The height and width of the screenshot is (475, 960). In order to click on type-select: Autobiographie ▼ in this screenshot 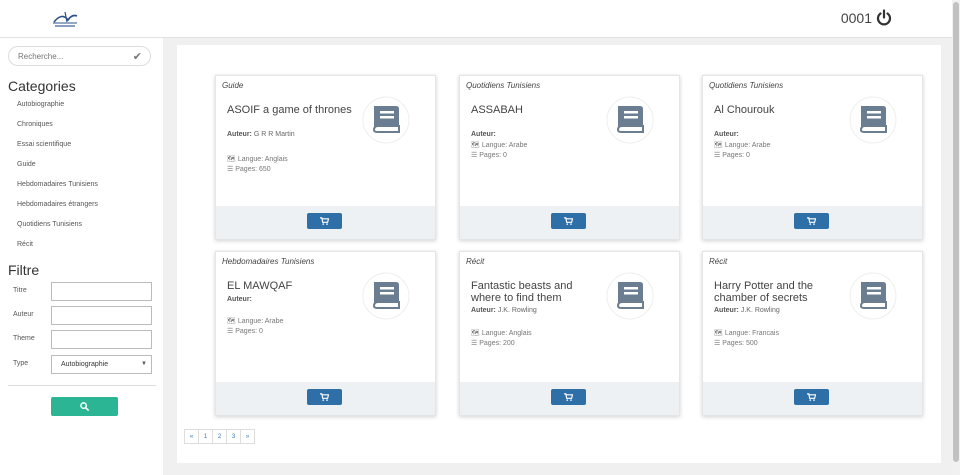, I will do `click(101, 364)`.